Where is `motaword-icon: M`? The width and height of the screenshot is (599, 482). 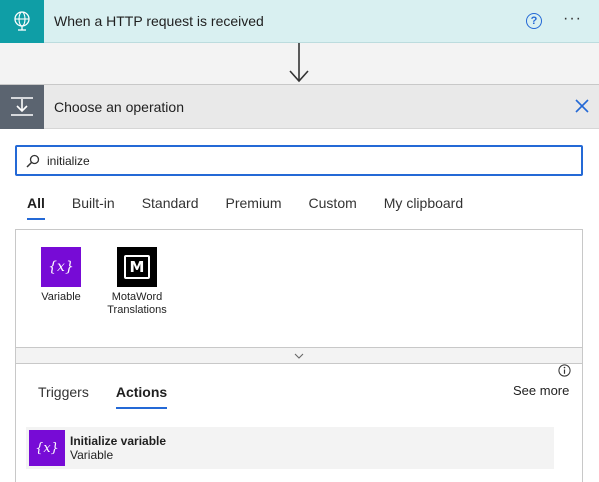 motaword-icon: M is located at coordinates (137, 267).